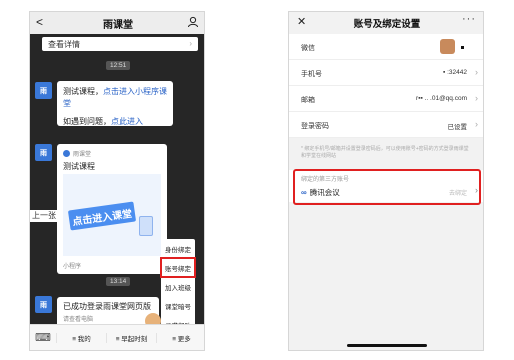 This screenshot has width=514, height=360. Describe the element at coordinates (39, 22) in the screenshot. I see `back-icon: <` at that location.